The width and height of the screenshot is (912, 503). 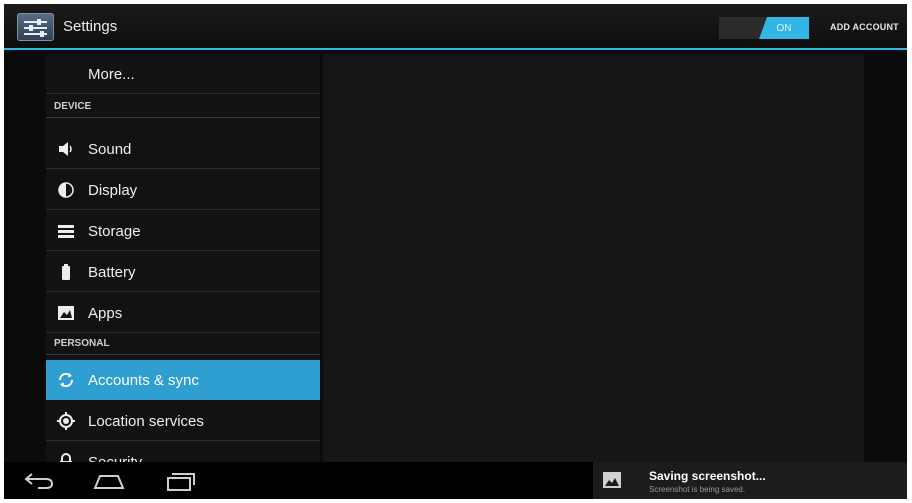 I want to click on action-bar: Settings ON ADD ACCOUNT, so click(x=455, y=27).